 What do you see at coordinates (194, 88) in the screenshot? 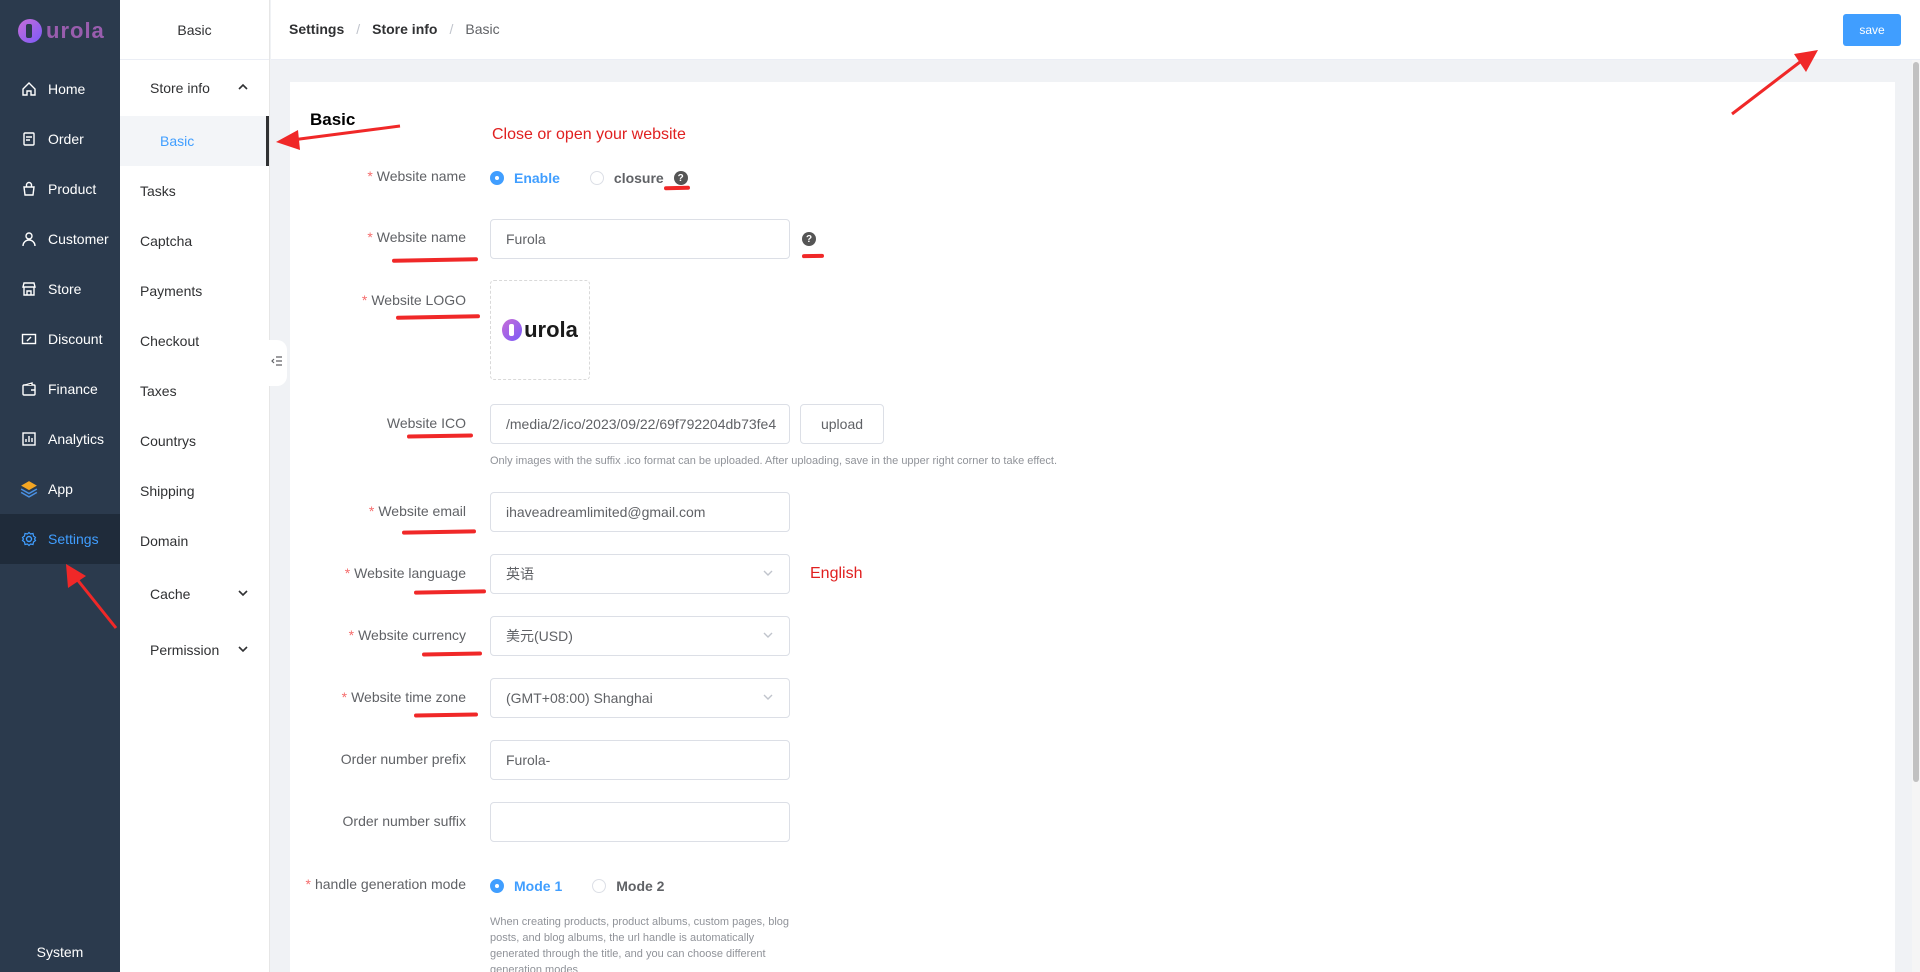
I see `subnav-group-store-info: Store info` at bounding box center [194, 88].